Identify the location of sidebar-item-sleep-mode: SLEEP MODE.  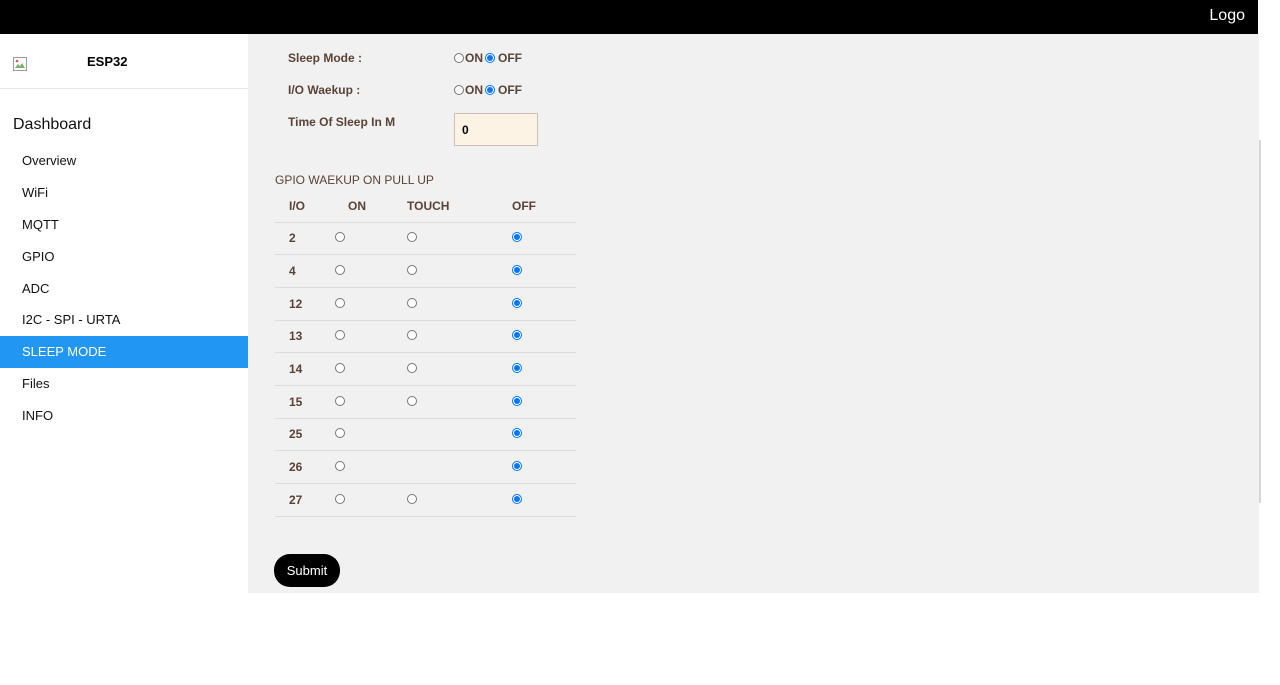
(124, 352).